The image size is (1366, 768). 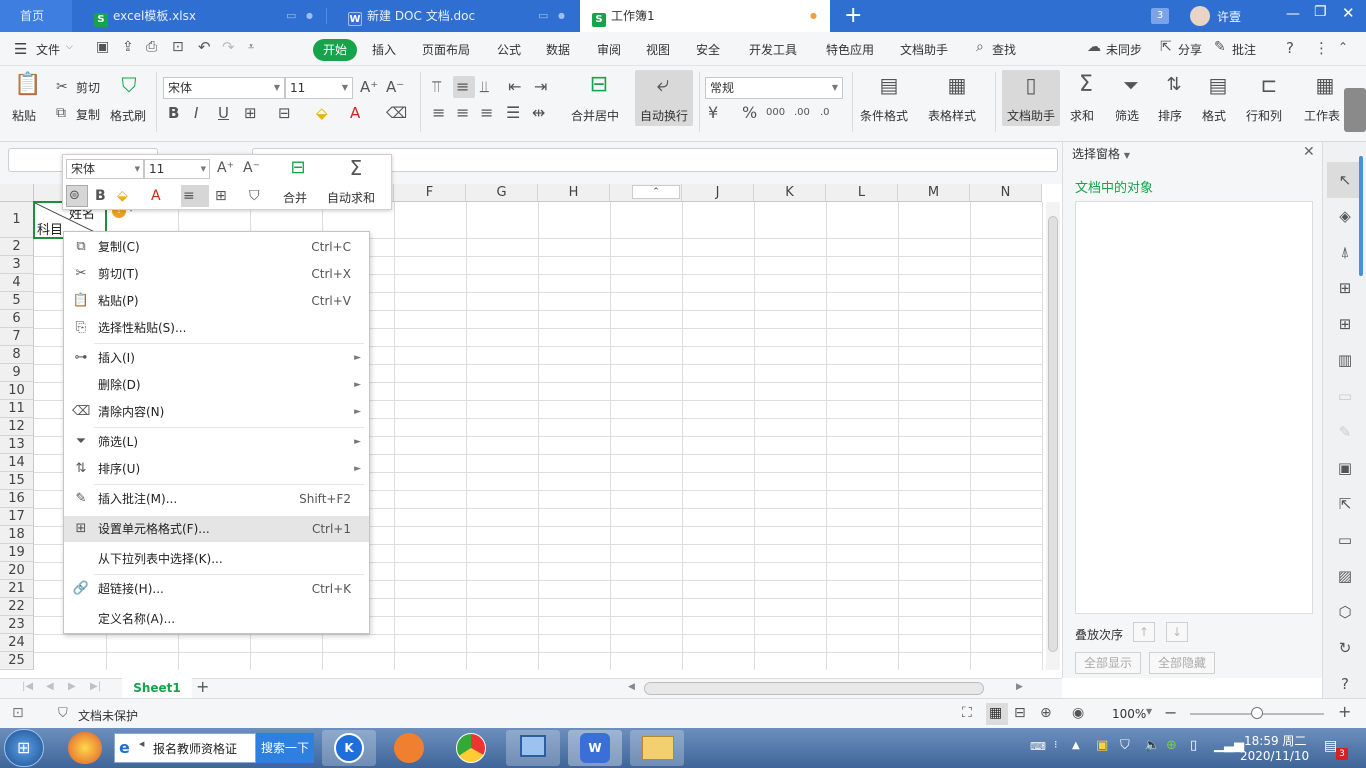 What do you see at coordinates (17, 661) in the screenshot?
I see `row-header: 25` at bounding box center [17, 661].